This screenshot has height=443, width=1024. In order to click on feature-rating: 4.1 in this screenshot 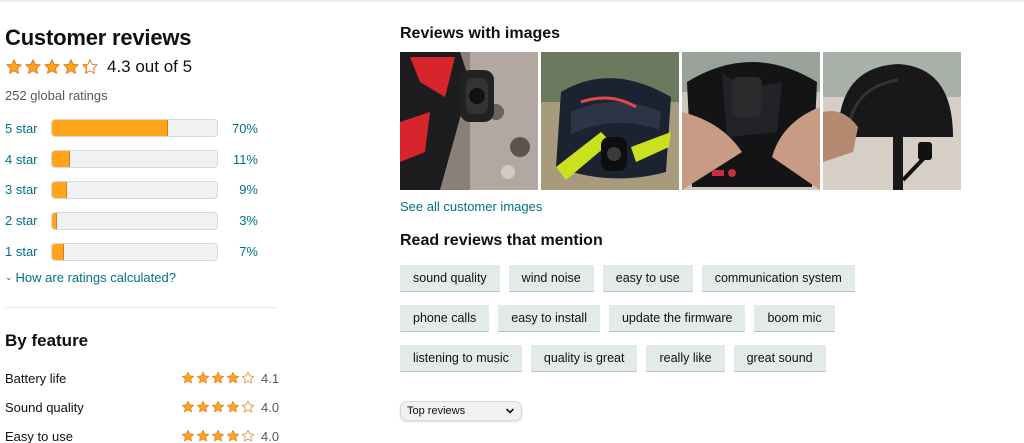, I will do `click(270, 378)`.